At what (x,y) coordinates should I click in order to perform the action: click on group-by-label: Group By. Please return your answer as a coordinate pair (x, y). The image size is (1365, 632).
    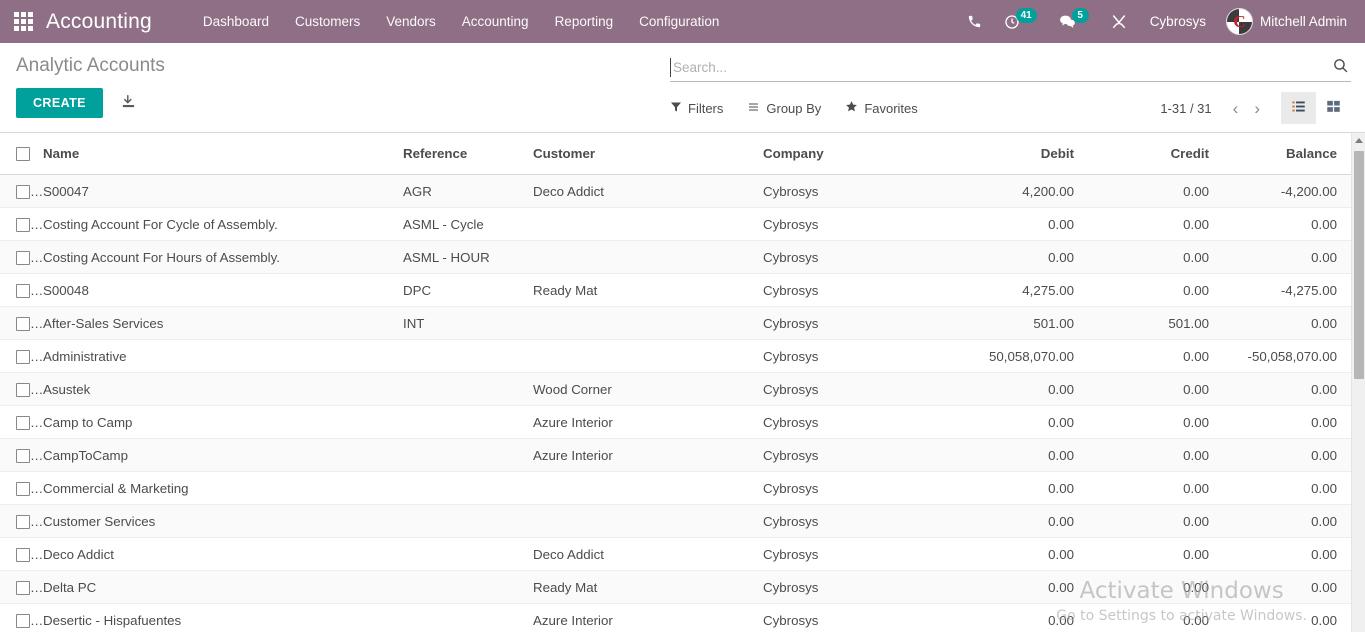
    Looking at the image, I should click on (794, 108).